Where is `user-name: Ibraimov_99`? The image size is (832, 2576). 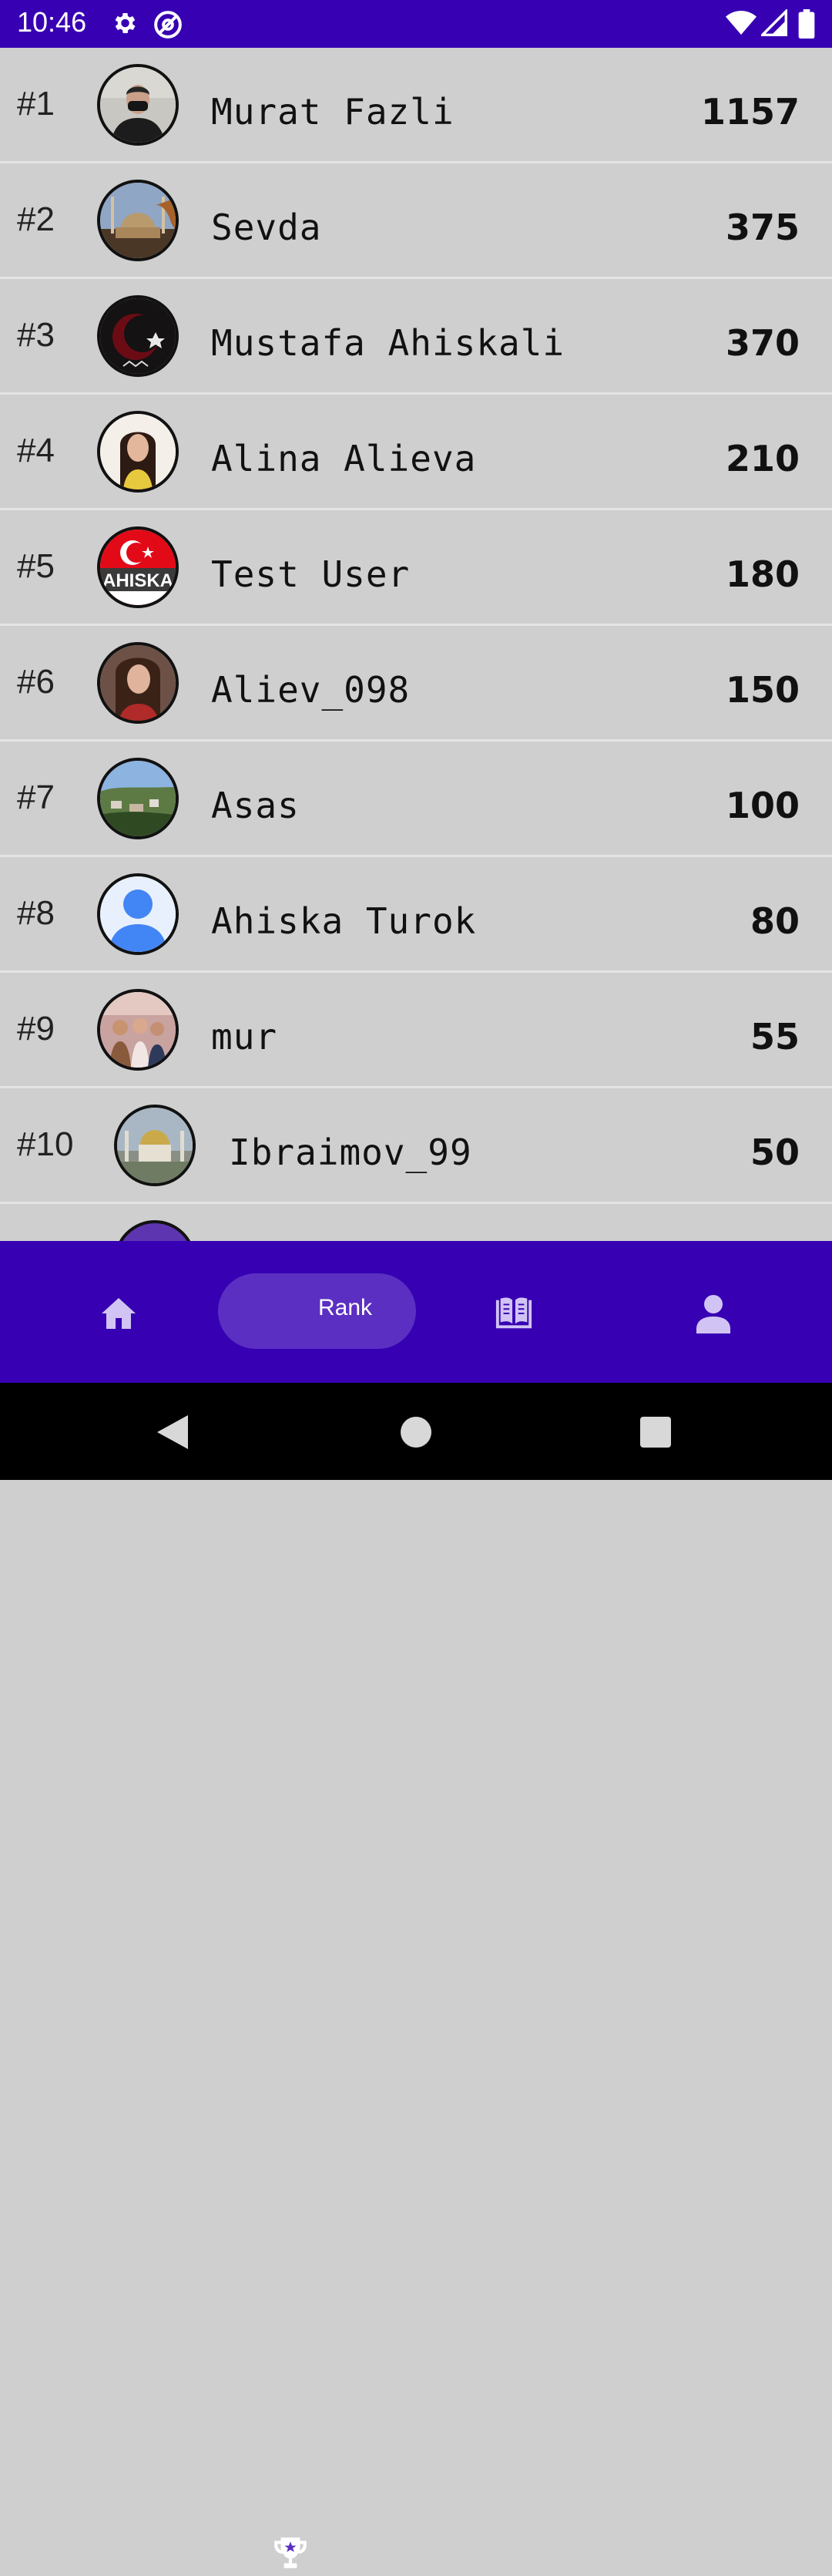 user-name: Ibraimov_99 is located at coordinates (350, 1152).